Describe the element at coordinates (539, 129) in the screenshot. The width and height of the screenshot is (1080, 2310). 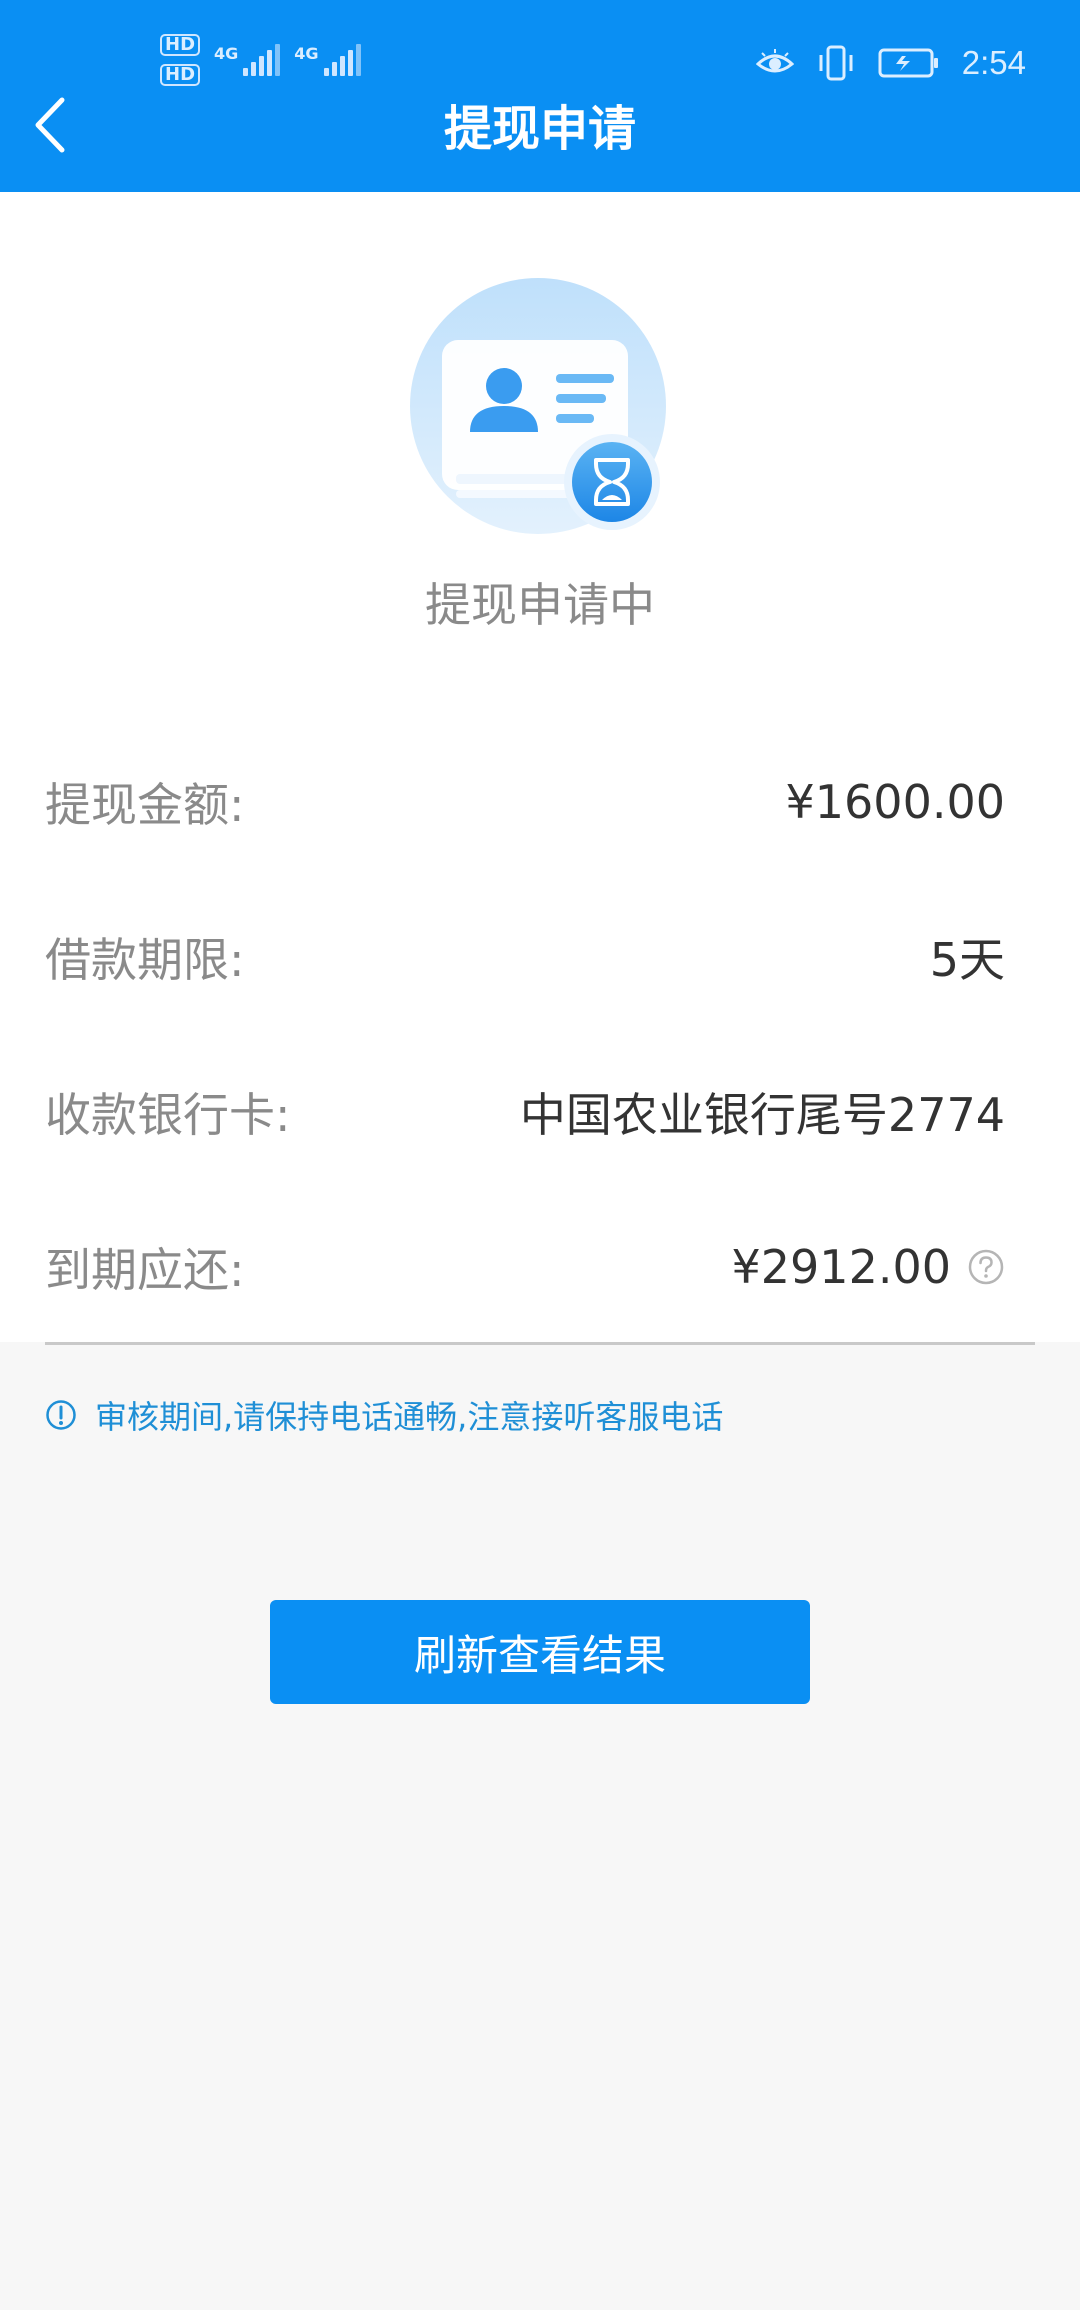
I see `page-title: 提现申请` at that location.